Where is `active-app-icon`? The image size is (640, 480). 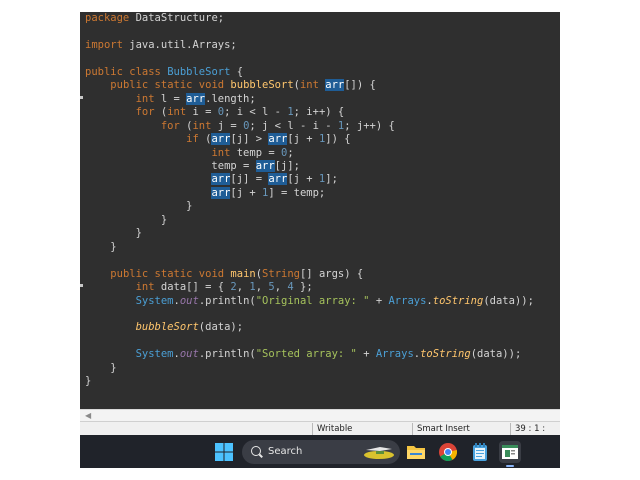
active-app-icon is located at coordinates (510, 452).